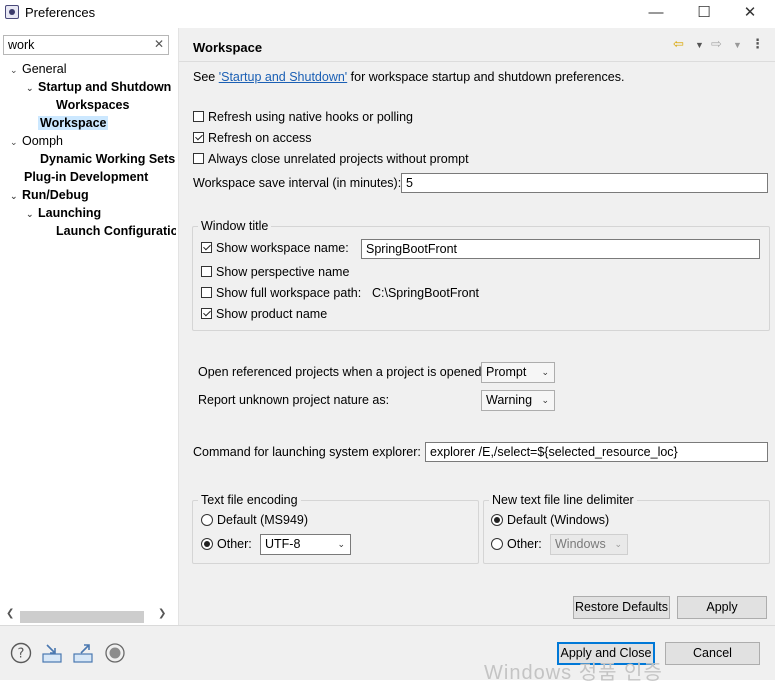 The image size is (775, 685). Describe the element at coordinates (387, 14) in the screenshot. I see `title-bar: Preferences — ☐ ✕` at that location.